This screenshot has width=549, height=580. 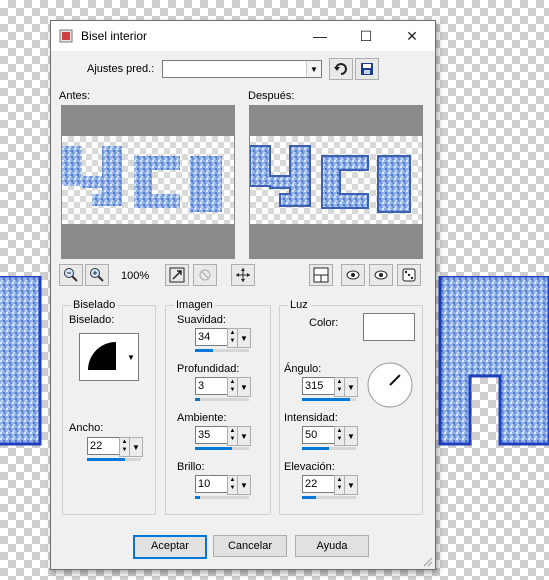 I want to click on navigate-icon, so click(x=205, y=275).